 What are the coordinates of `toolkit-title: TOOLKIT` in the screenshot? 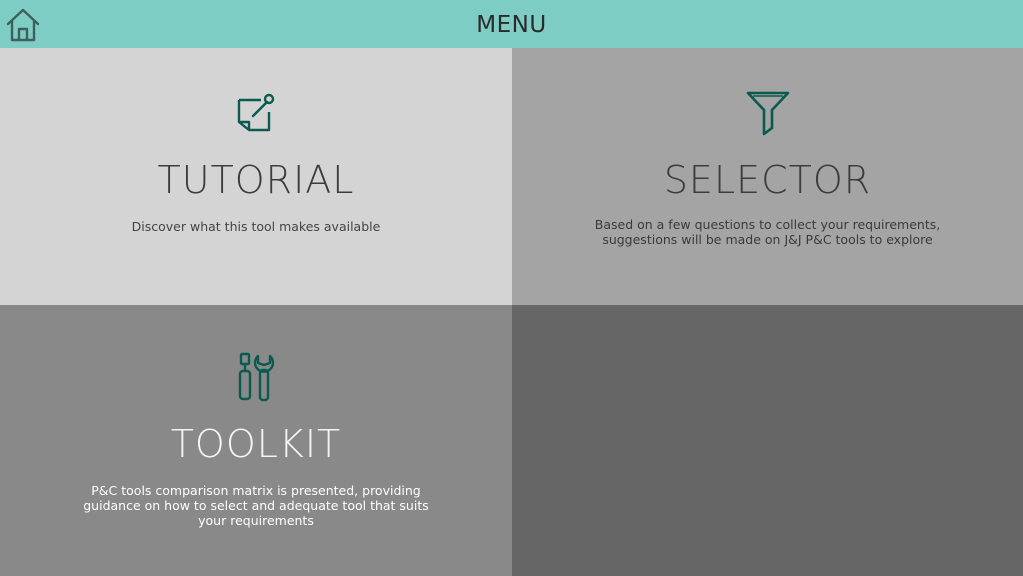 It's located at (256, 444).